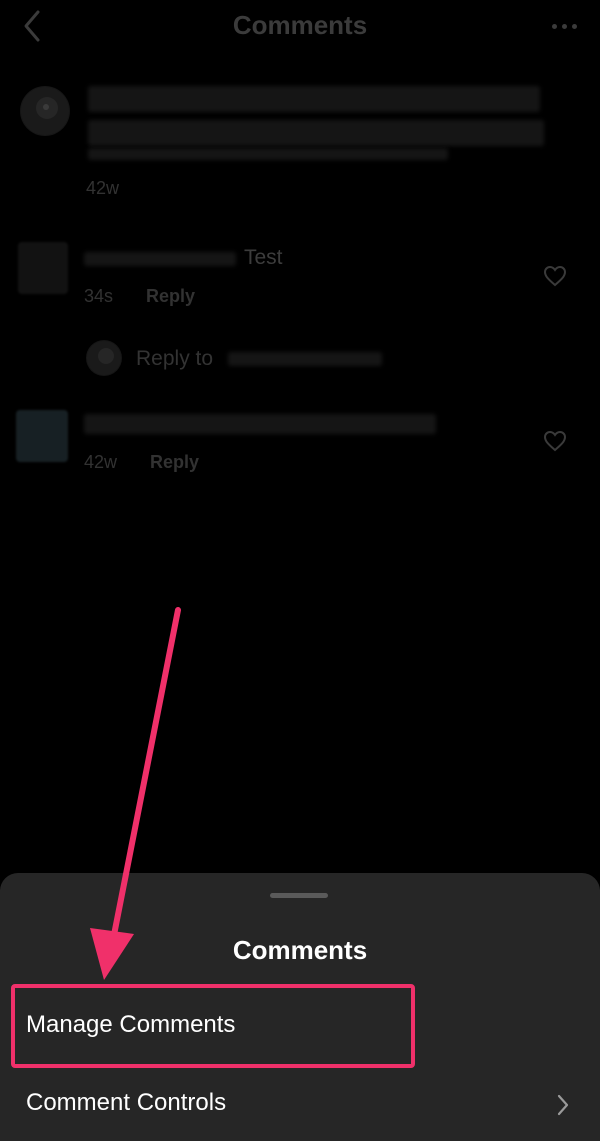  What do you see at coordinates (126, 1102) in the screenshot?
I see `comment-controls-label: Comment Controls` at bounding box center [126, 1102].